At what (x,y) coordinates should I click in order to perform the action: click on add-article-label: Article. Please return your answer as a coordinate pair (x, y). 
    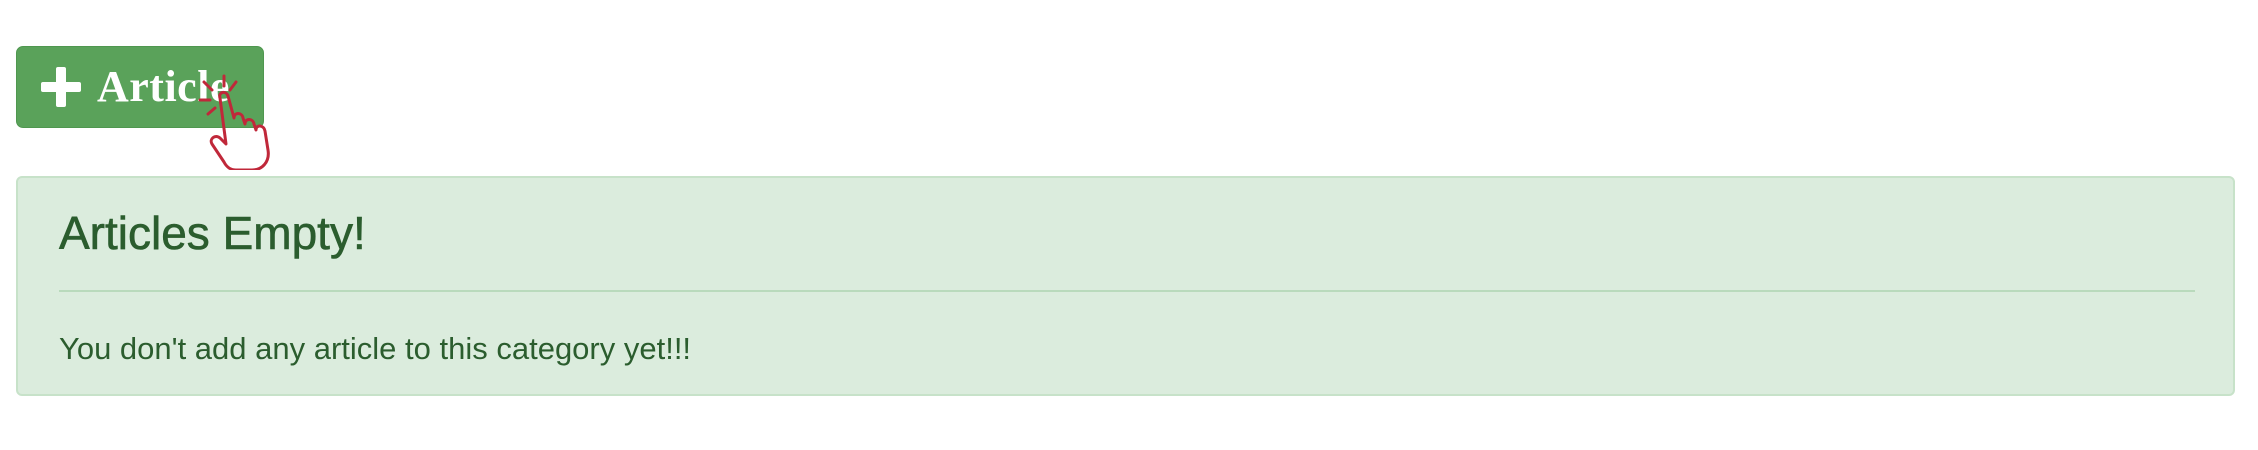
    Looking at the image, I should click on (163, 86).